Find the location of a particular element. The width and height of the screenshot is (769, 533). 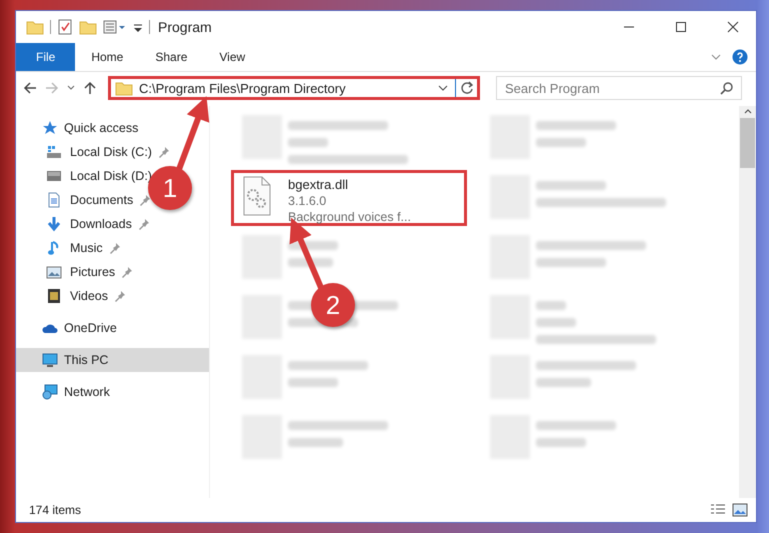

picture-icon is located at coordinates (54, 272).